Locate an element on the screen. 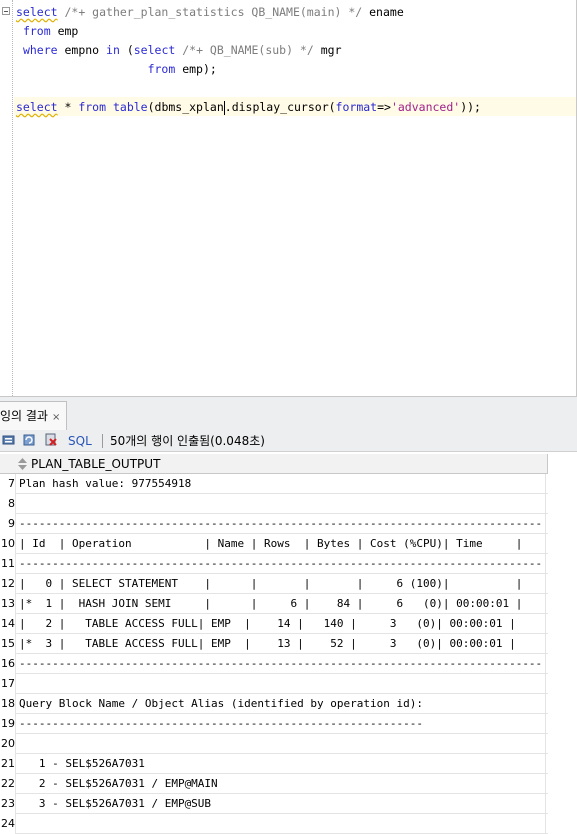 The image size is (577, 834). table-row: 7 Plan hash value: 977554918 is located at coordinates (274, 484).